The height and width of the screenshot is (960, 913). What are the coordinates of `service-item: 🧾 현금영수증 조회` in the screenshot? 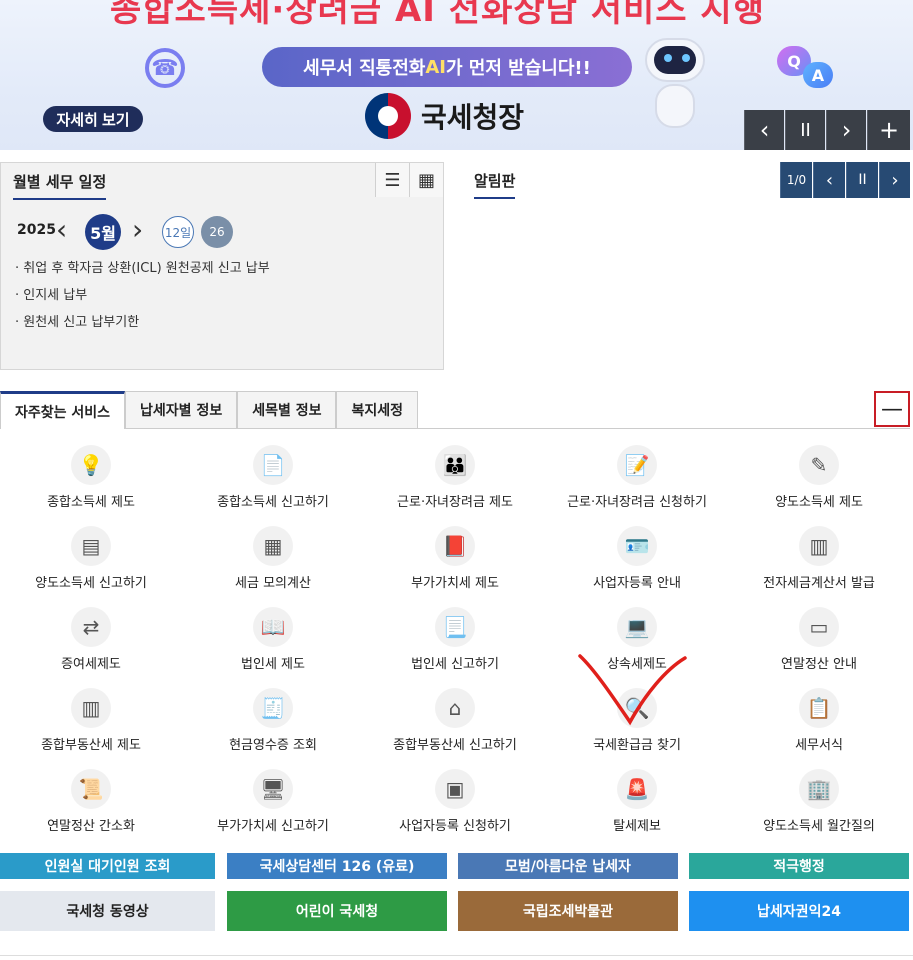 It's located at (273, 728).